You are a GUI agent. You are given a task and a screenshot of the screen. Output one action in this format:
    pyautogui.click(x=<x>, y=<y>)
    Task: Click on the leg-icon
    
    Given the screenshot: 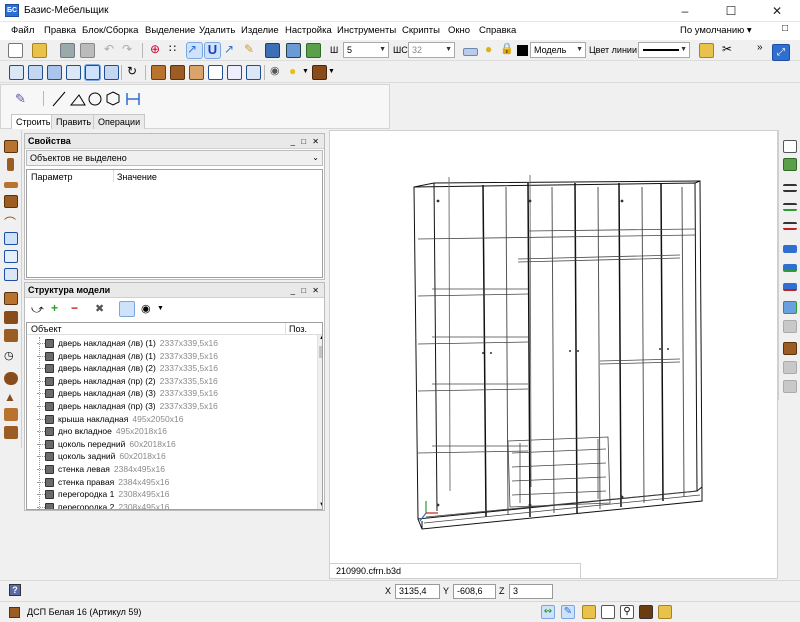 What is the action you would take?
    pyautogui.click(x=11, y=317)
    